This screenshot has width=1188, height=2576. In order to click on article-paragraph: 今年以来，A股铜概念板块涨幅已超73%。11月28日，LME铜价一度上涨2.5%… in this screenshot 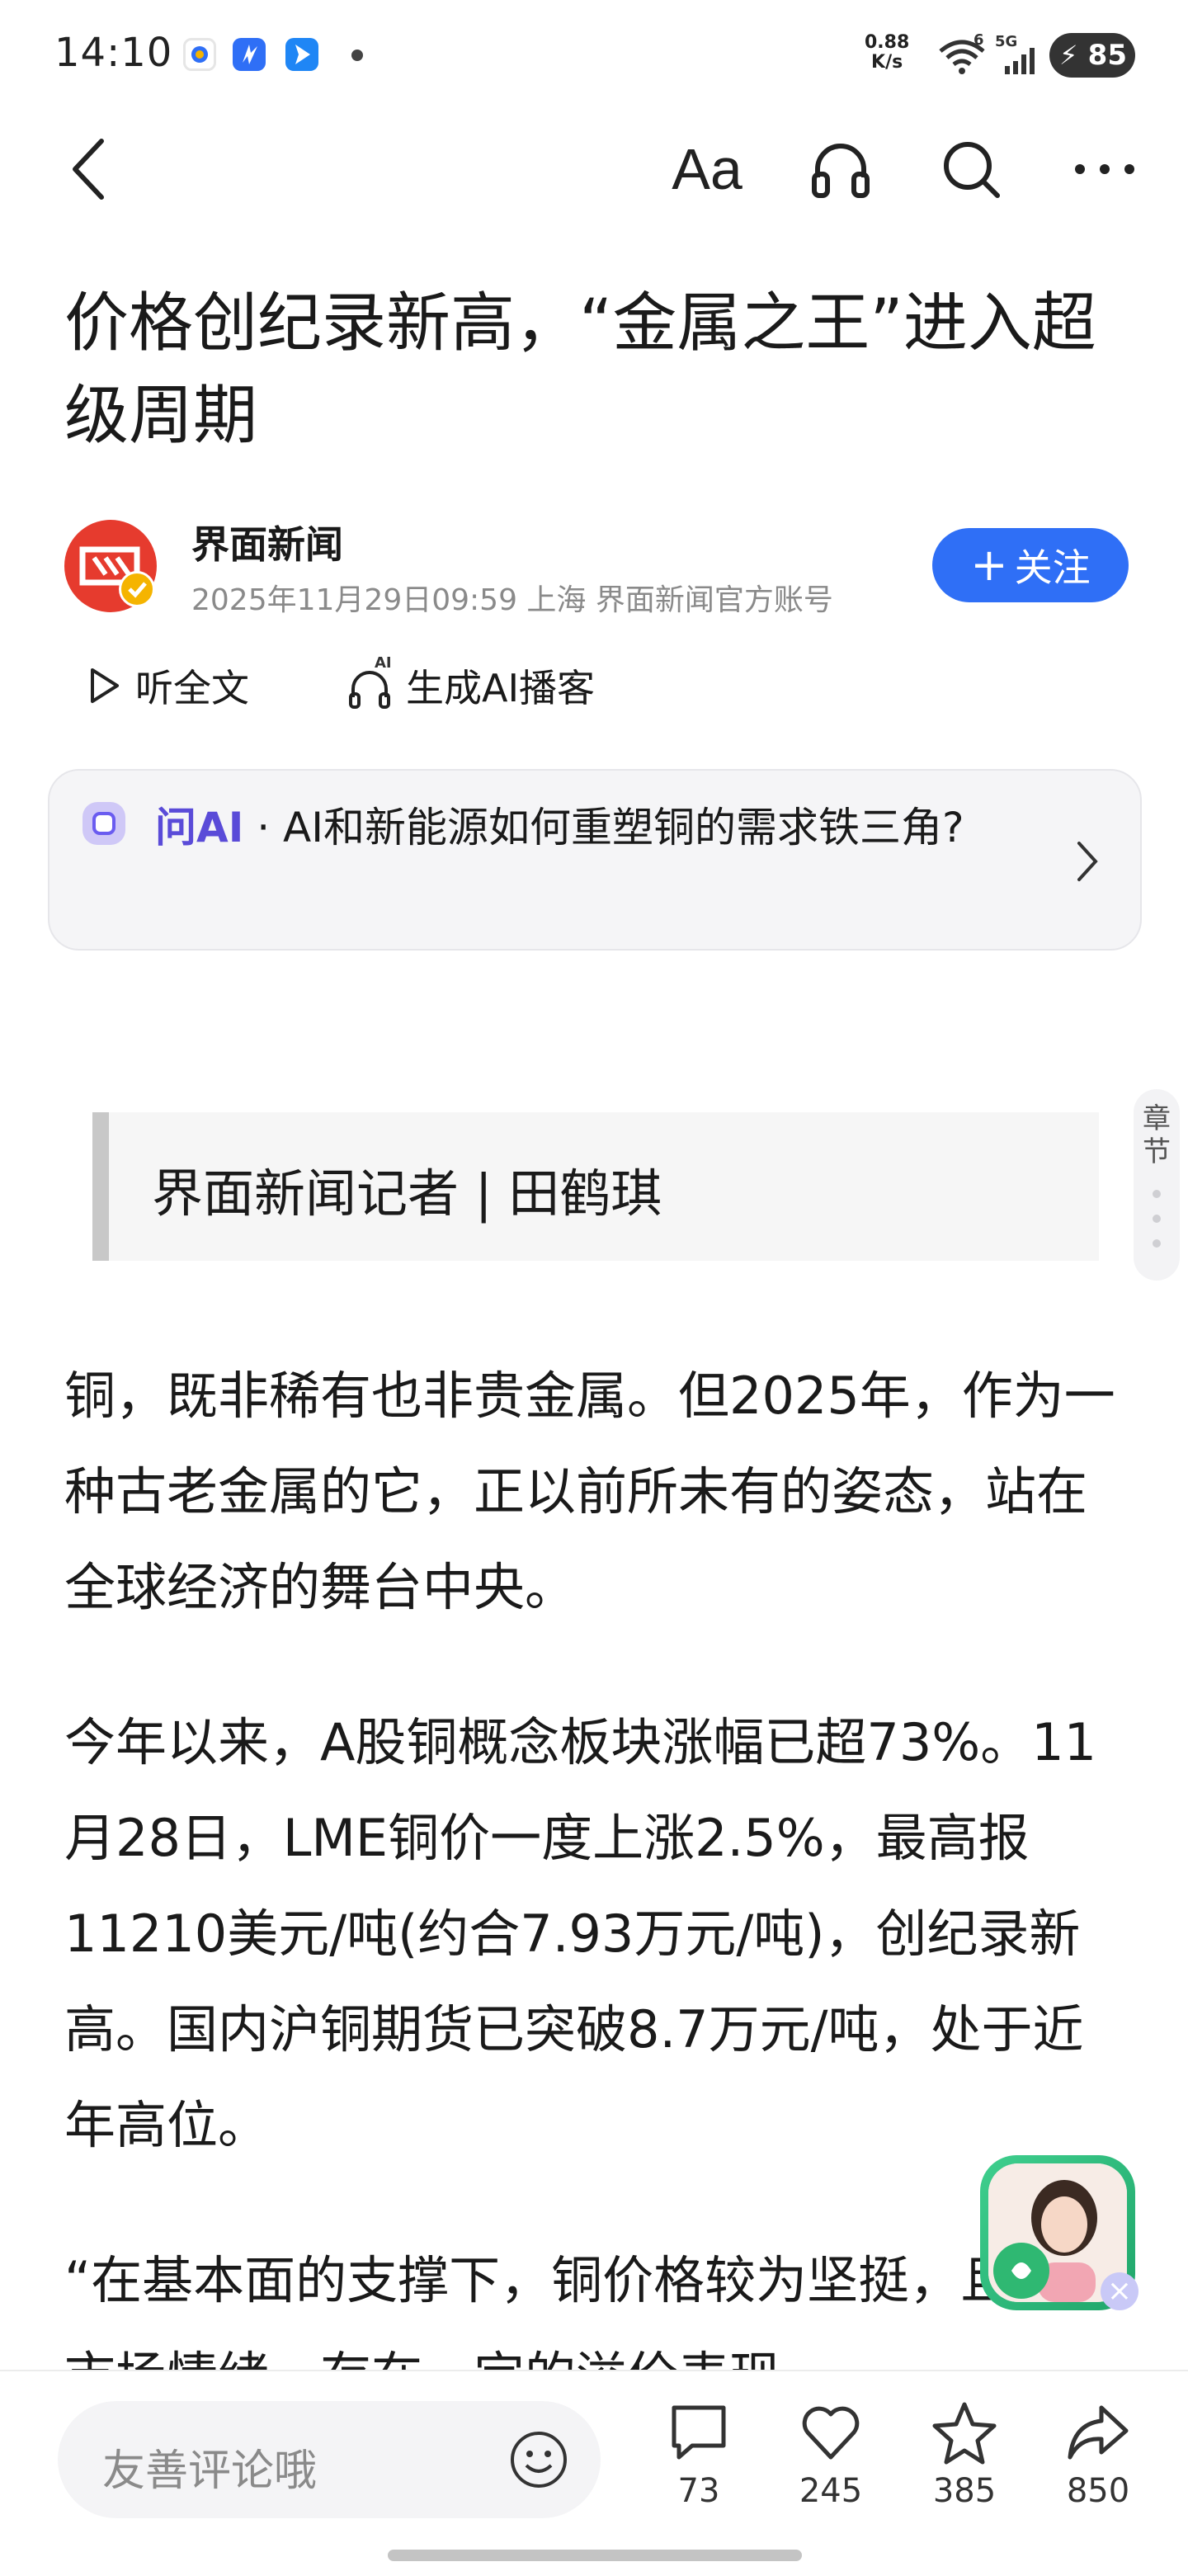, I will do `click(580, 1933)`.